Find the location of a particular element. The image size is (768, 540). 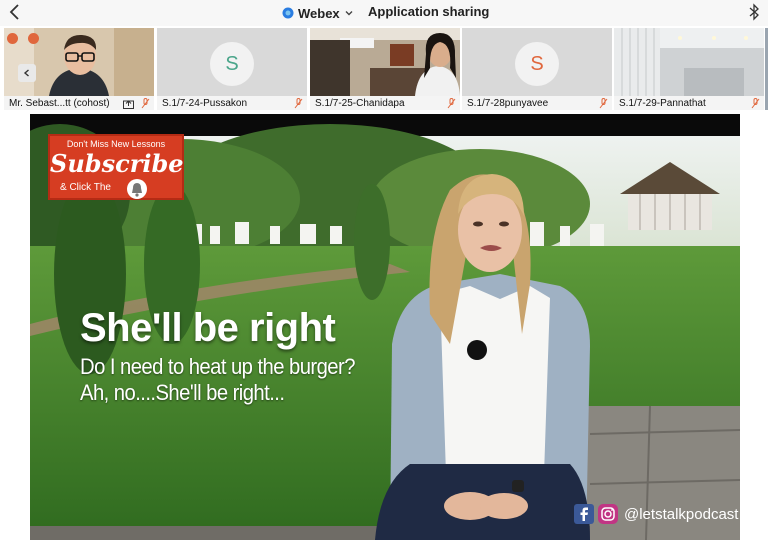

chevron-left-icon is located at coordinates (26, 73).